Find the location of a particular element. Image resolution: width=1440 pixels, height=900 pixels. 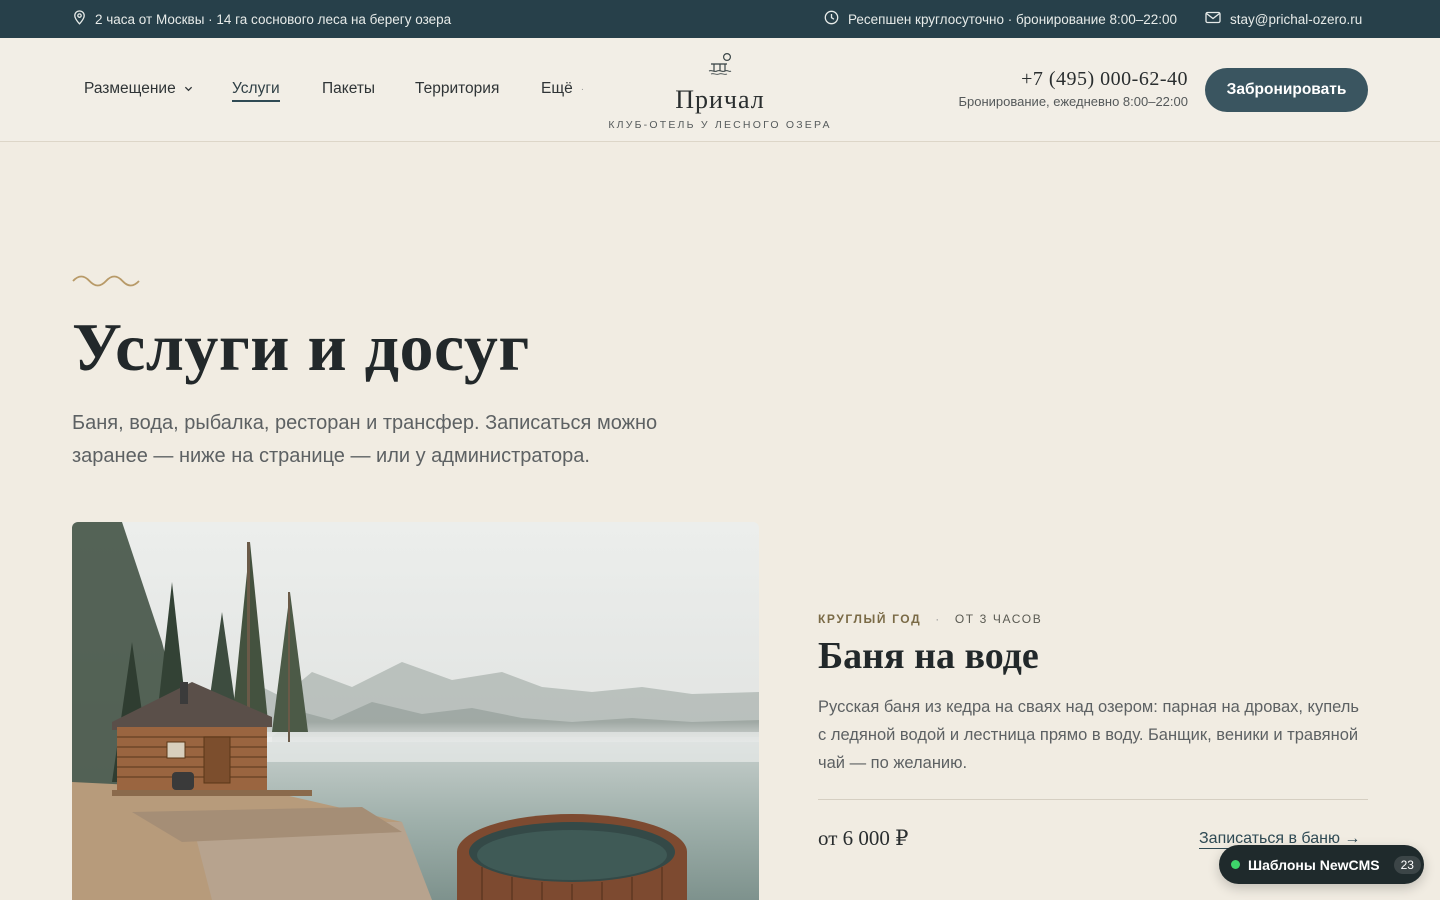

phone-link: +7 (495) 000-62-40 is located at coordinates (1074, 79).